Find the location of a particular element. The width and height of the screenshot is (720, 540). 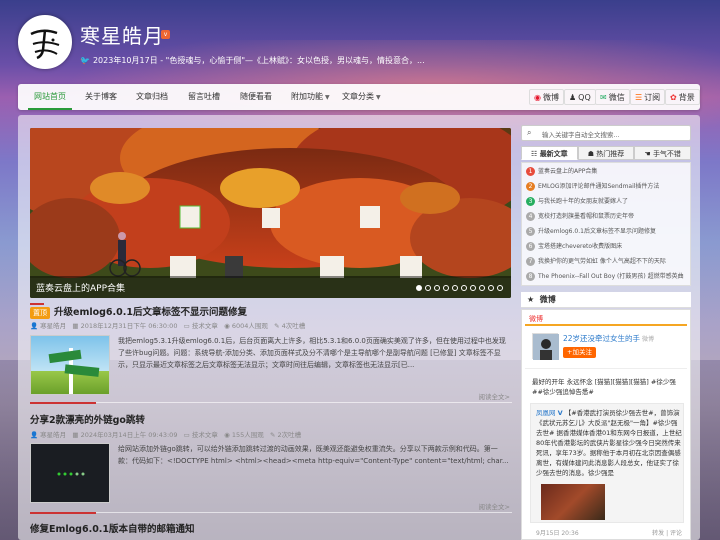

user-icon: 👤 is located at coordinates (34, 435).